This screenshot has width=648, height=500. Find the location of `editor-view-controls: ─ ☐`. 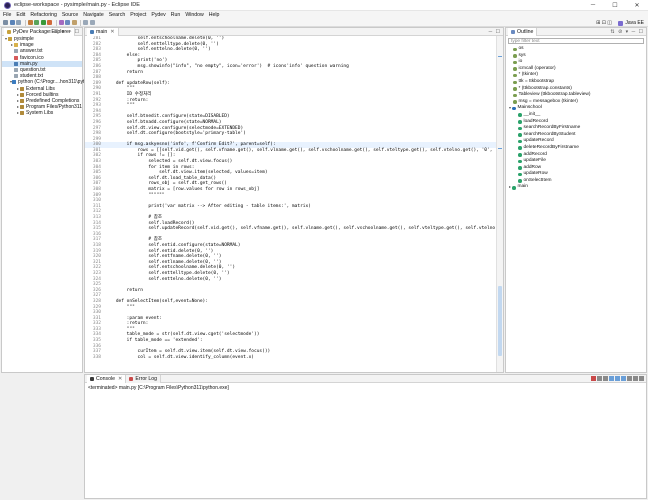

editor-view-controls: ─ ☐ is located at coordinates (495, 32).